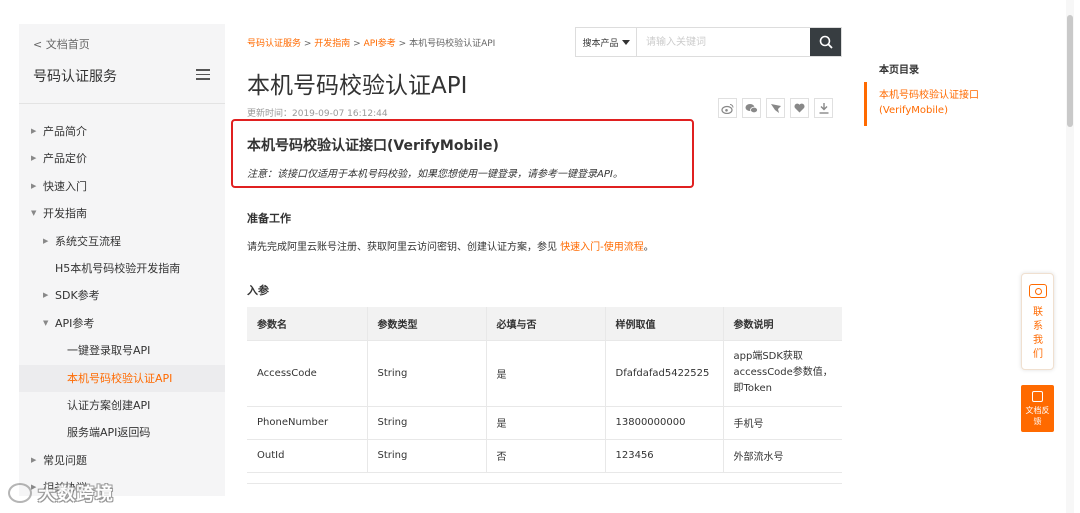 The image size is (1080, 513). What do you see at coordinates (88, 241) in the screenshot?
I see `sidebar-item-label: 系统交互流程` at bounding box center [88, 241].